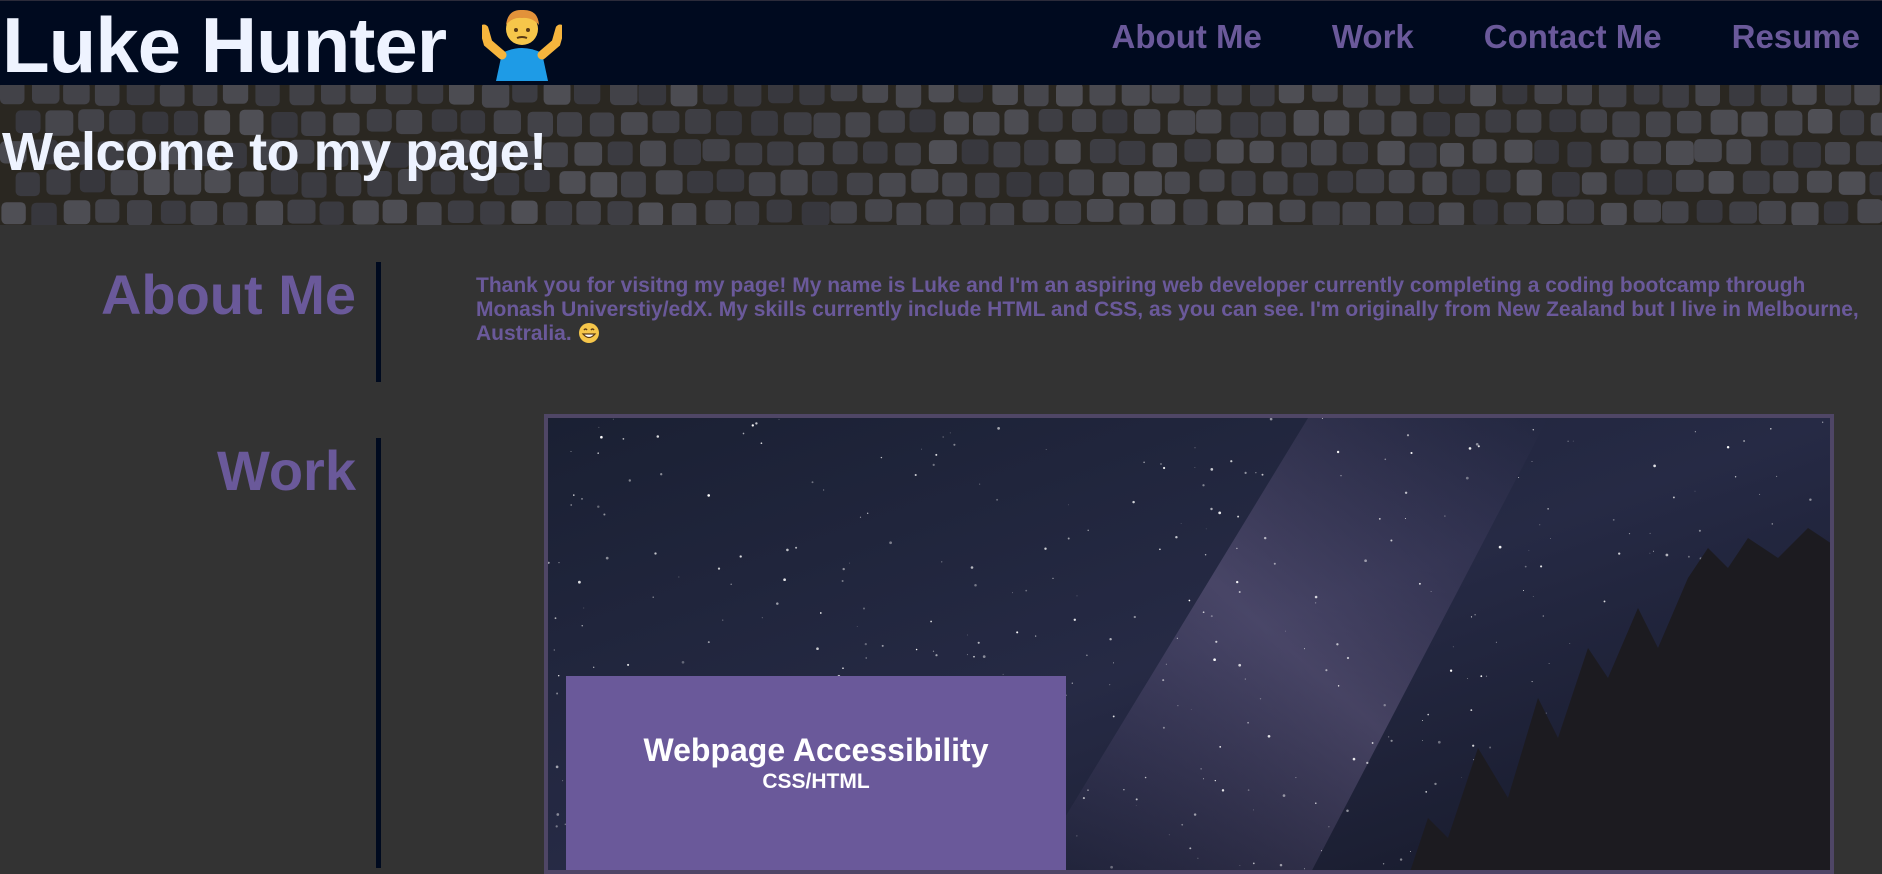 The height and width of the screenshot is (874, 1882). What do you see at coordinates (816, 750) in the screenshot?
I see `project-title: Webpage Accessibility` at bounding box center [816, 750].